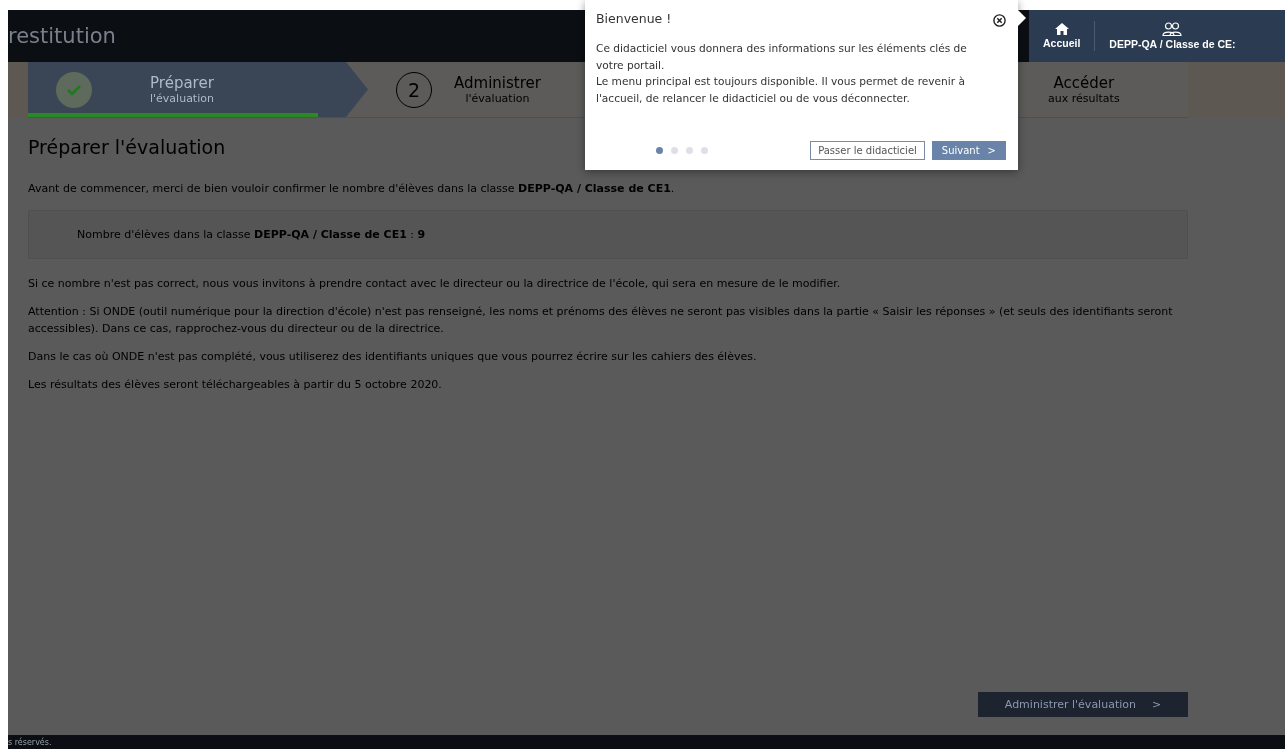 Image resolution: width=1285 pixels, height=749 pixels. What do you see at coordinates (782, 57) in the screenshot?
I see `popover-text: Ce didacticiel vous donnera des informations sur les éléments clés de votre portail.` at bounding box center [782, 57].